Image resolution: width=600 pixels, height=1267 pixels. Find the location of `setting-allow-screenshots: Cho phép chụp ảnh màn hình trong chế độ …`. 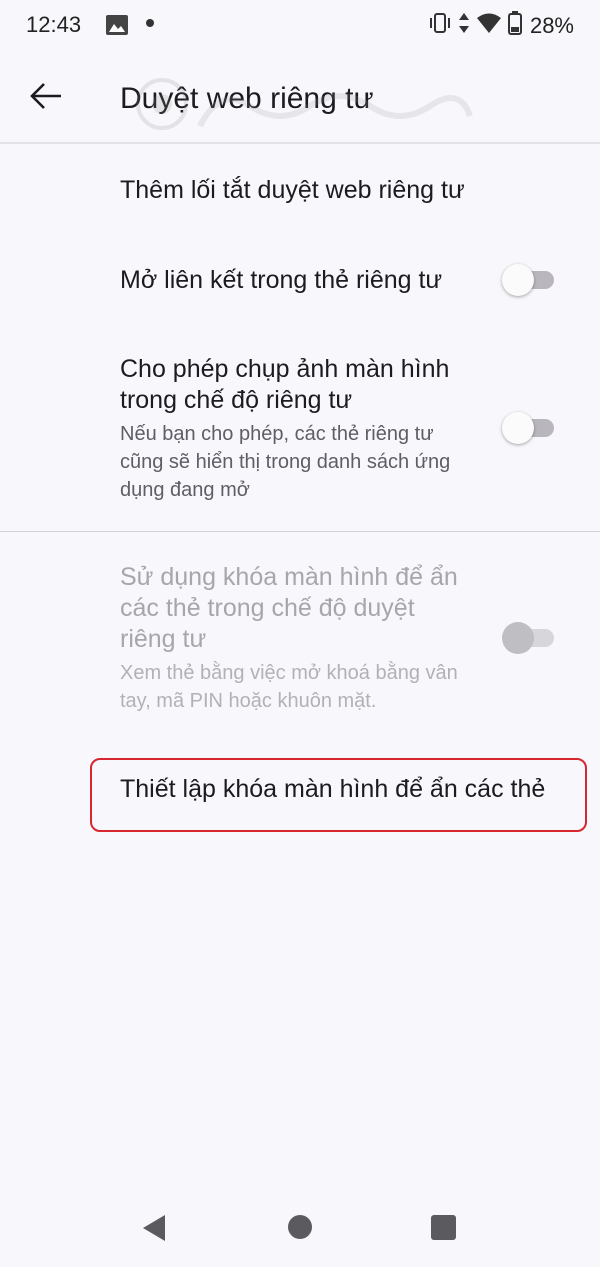

setting-allow-screenshots: Cho phép chụp ảnh màn hình trong chế độ … is located at coordinates (295, 429).